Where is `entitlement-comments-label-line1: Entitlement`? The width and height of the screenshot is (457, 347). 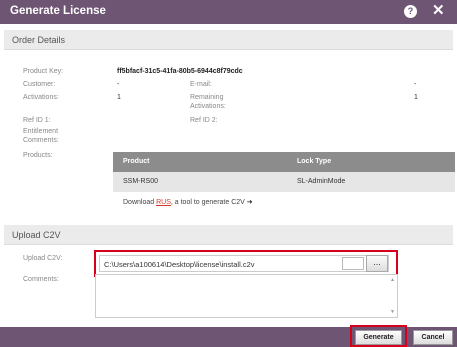 entitlement-comments-label-line1: Entitlement is located at coordinates (41, 131).